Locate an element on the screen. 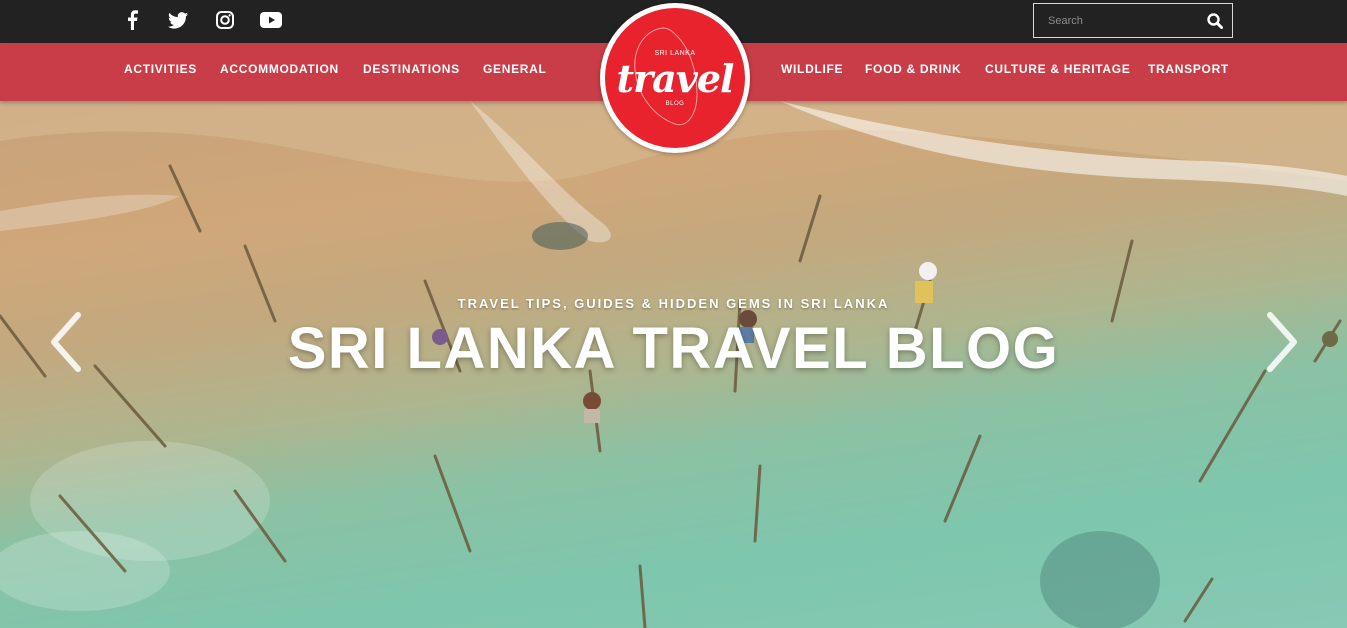 This screenshot has height=628, width=1347. nav-item-food-drink: FOOD & DRINK is located at coordinates (913, 72).